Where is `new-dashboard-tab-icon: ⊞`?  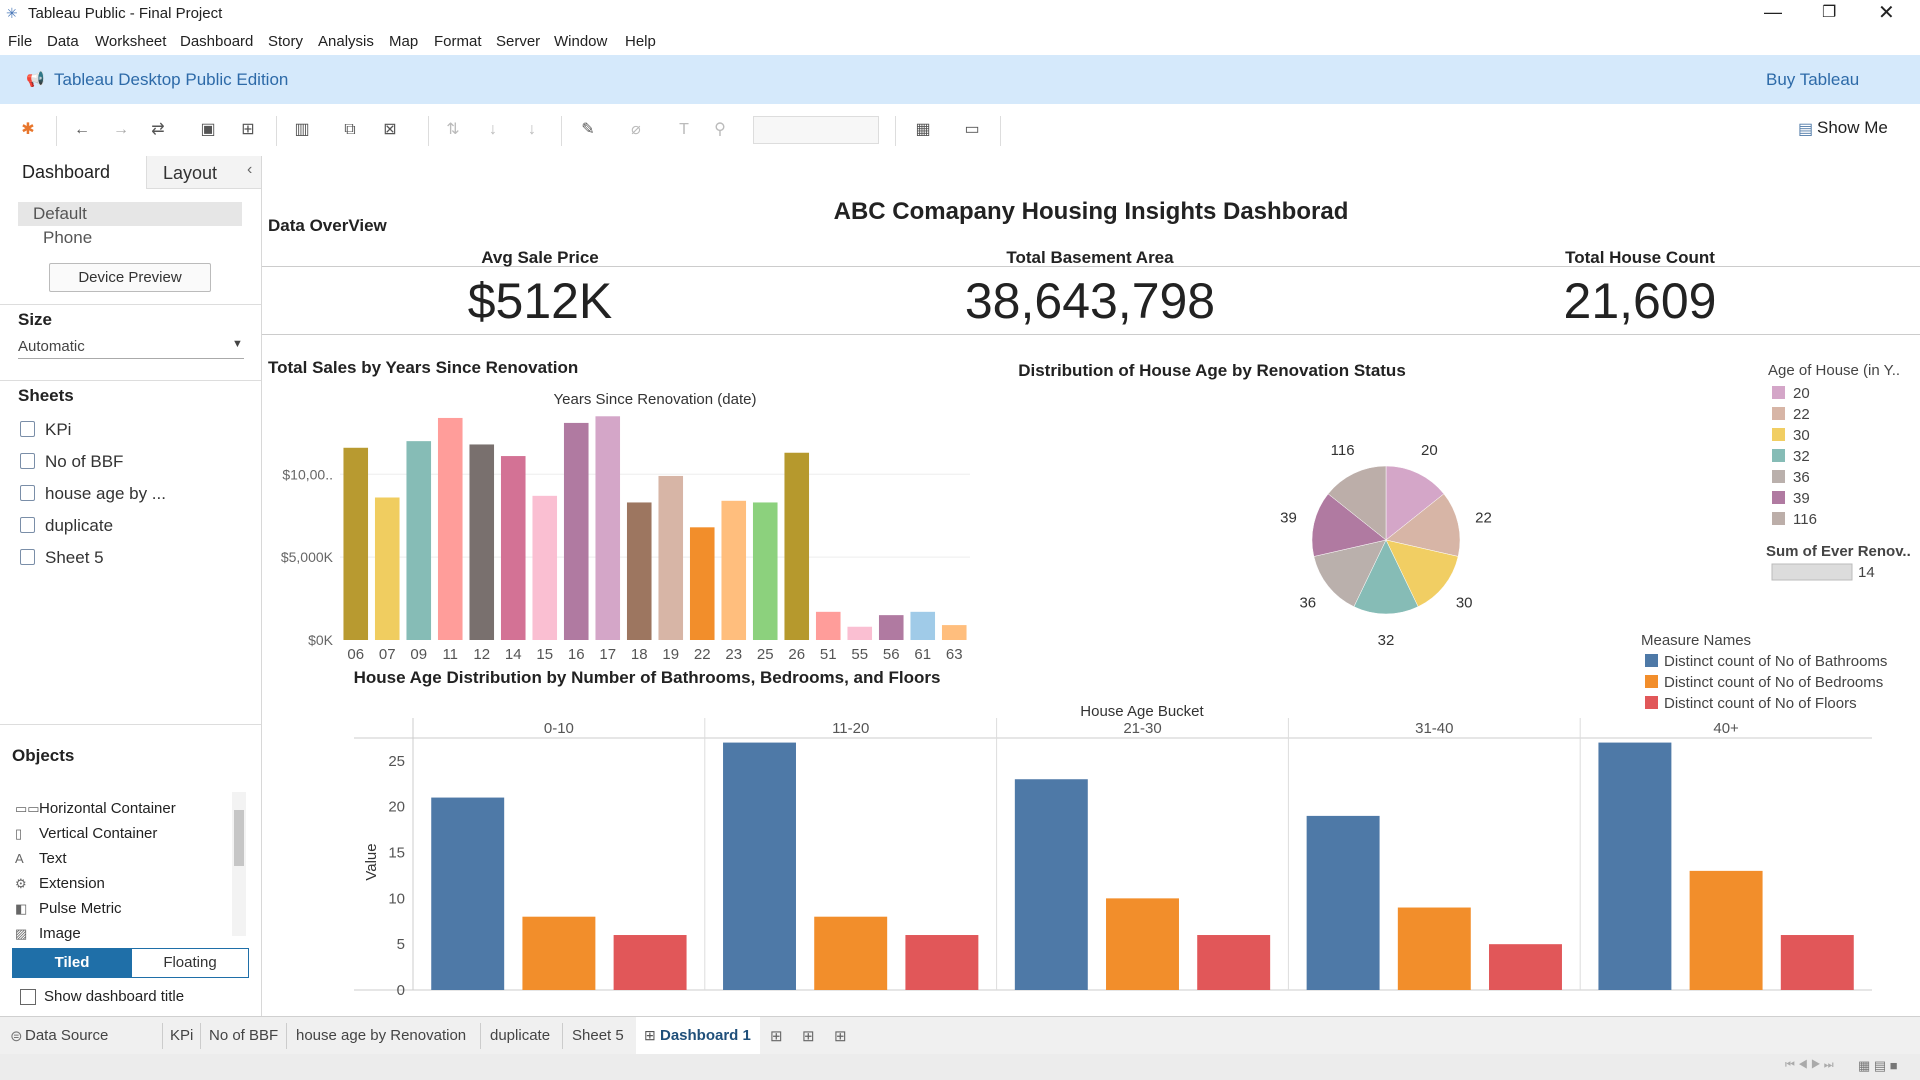
new-dashboard-tab-icon: ⊞ is located at coordinates (808, 1036).